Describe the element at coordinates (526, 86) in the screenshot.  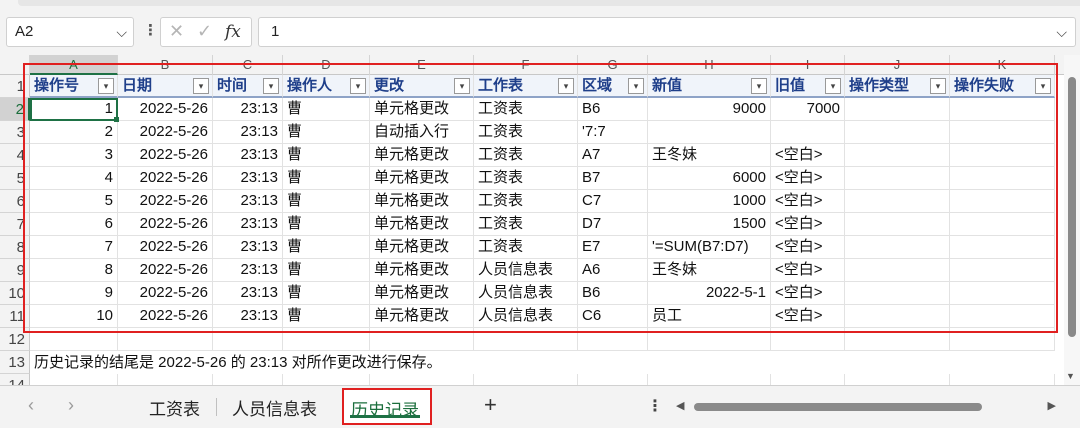
I see `column-title-cell: 工作表 ▾` at that location.